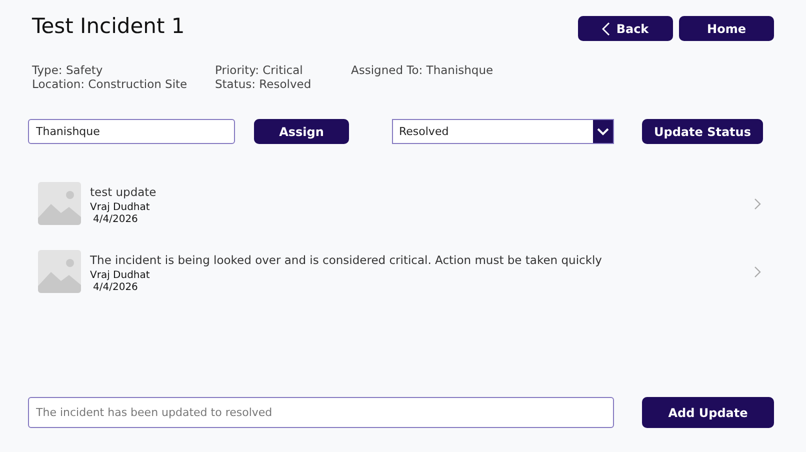  What do you see at coordinates (406, 271) in the screenshot?
I see `update-item: The incident is being looked over and is considered critical. Action must be taken quickly Vraj Dudhat 4/4/2026` at bounding box center [406, 271].